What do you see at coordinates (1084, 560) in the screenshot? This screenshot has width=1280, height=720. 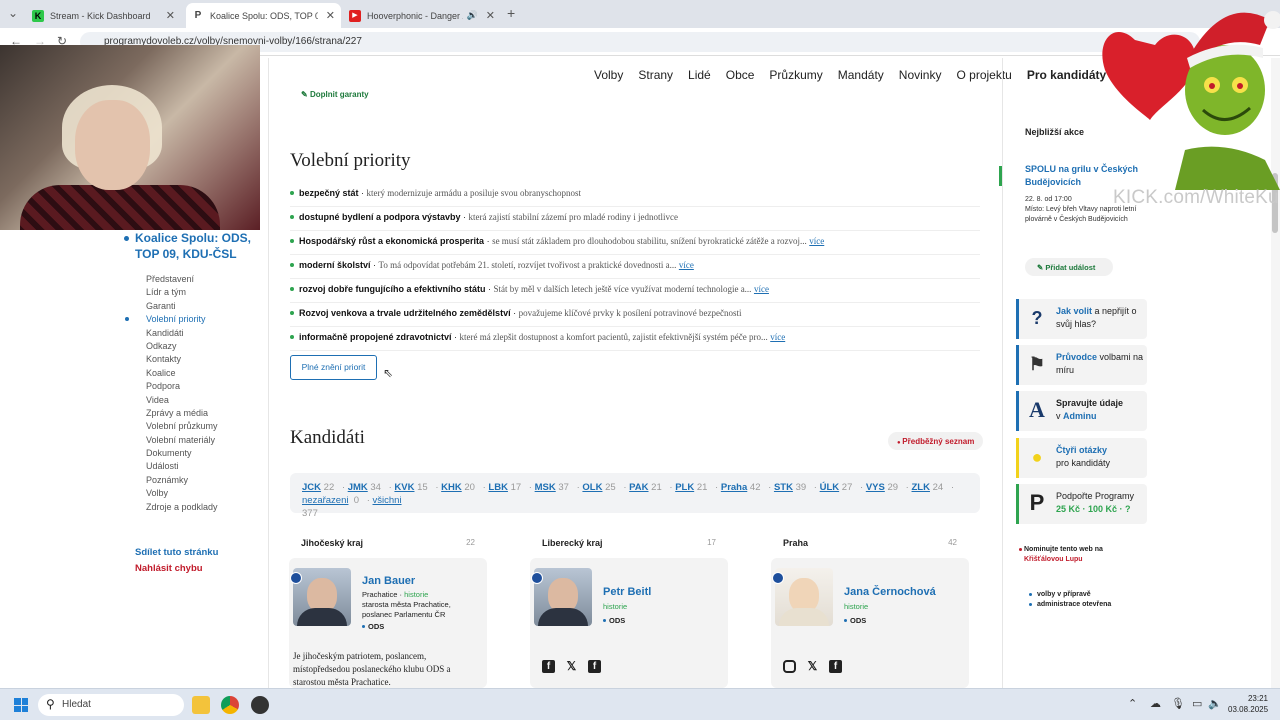 I see `crystal-lupa-link: Křišťálovou Lupu` at bounding box center [1084, 560].